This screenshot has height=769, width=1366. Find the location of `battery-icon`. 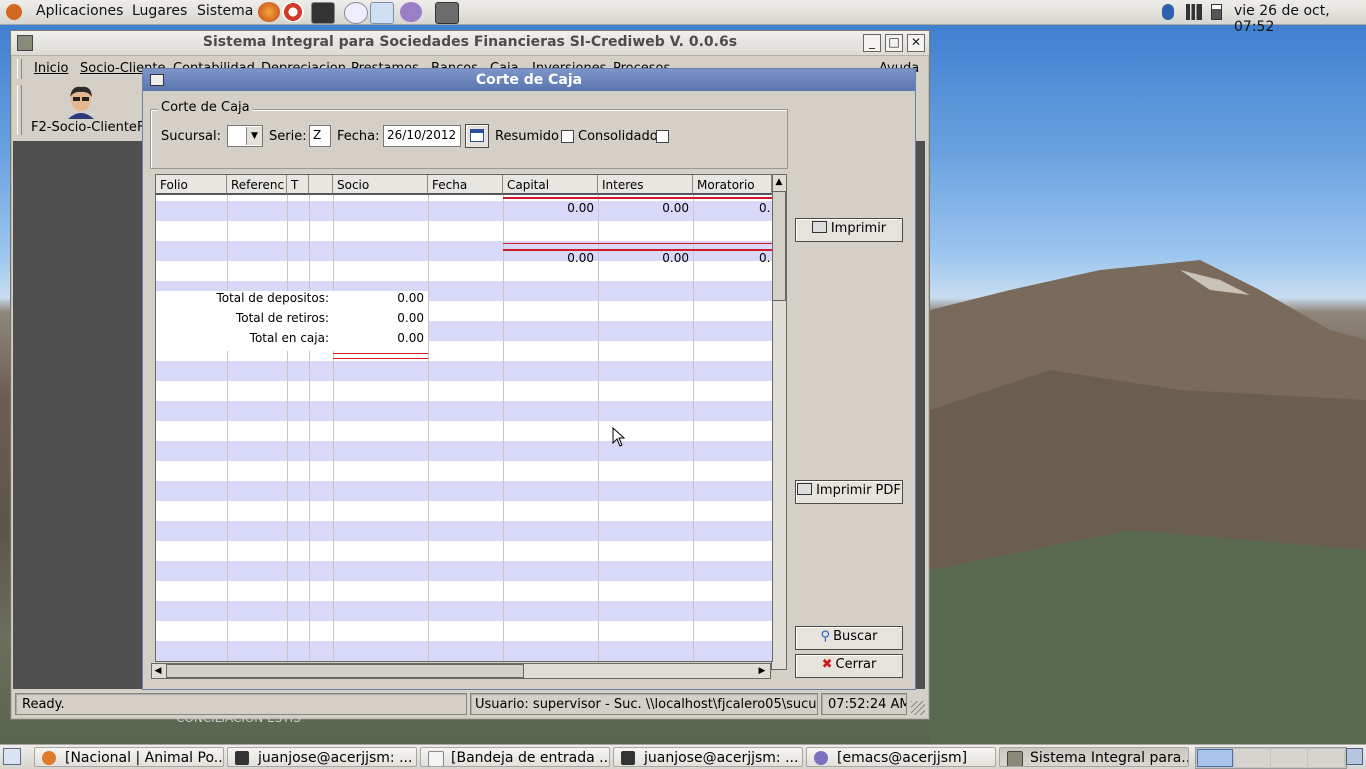

battery-icon is located at coordinates (1216, 12).